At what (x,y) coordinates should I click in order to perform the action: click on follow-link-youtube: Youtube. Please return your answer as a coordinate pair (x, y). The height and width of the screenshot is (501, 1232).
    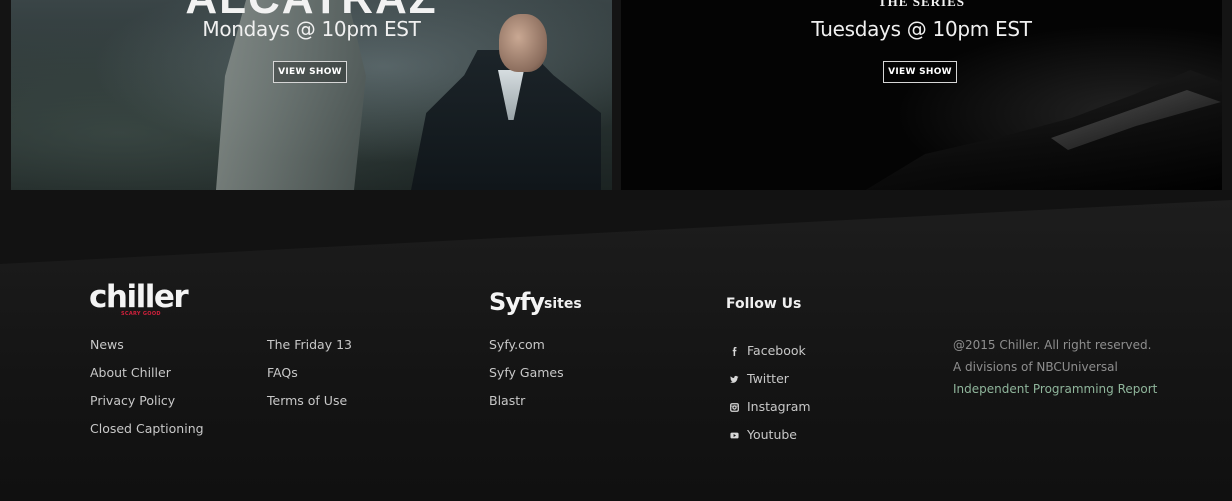
    Looking at the image, I should click on (769, 435).